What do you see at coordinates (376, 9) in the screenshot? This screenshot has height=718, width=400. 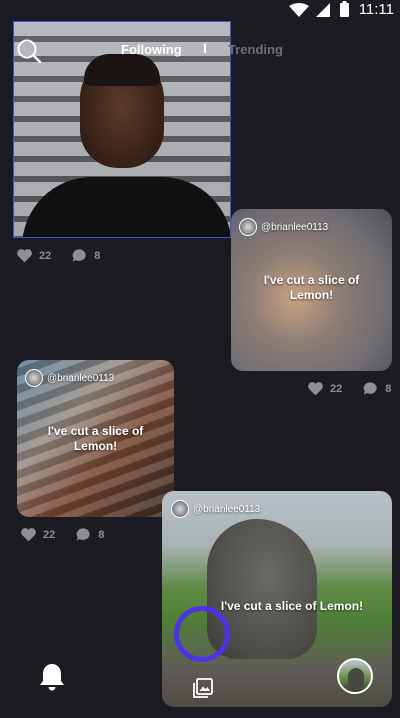 I see `status-time: 11:11` at bounding box center [376, 9].